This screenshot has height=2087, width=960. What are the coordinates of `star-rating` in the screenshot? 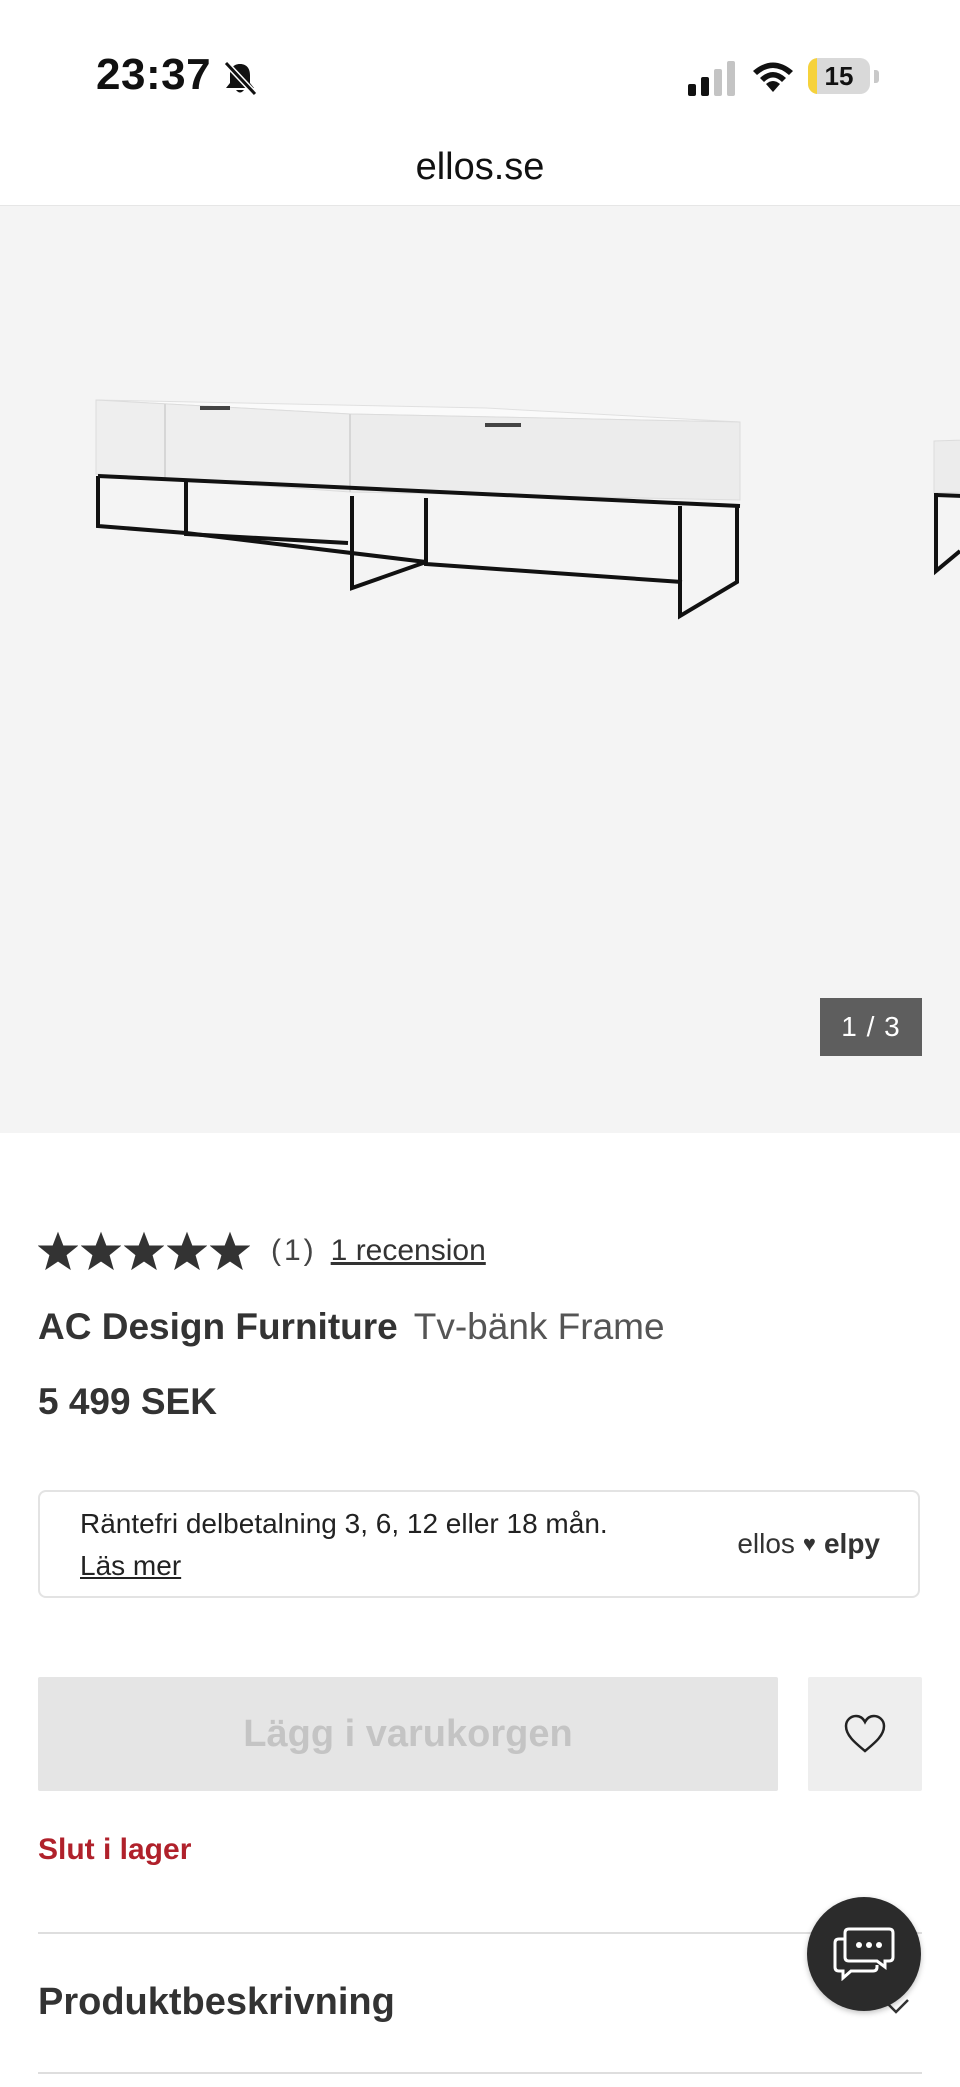 It's located at (145, 1251).